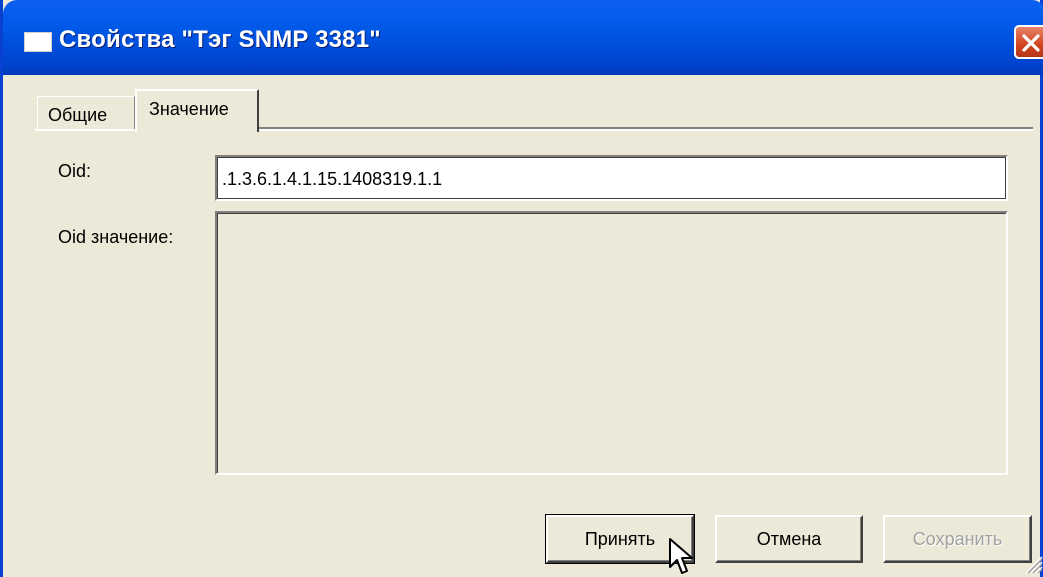 The height and width of the screenshot is (577, 1043). Describe the element at coordinates (75, 171) in the screenshot. I see `oid-label: Oid:` at that location.